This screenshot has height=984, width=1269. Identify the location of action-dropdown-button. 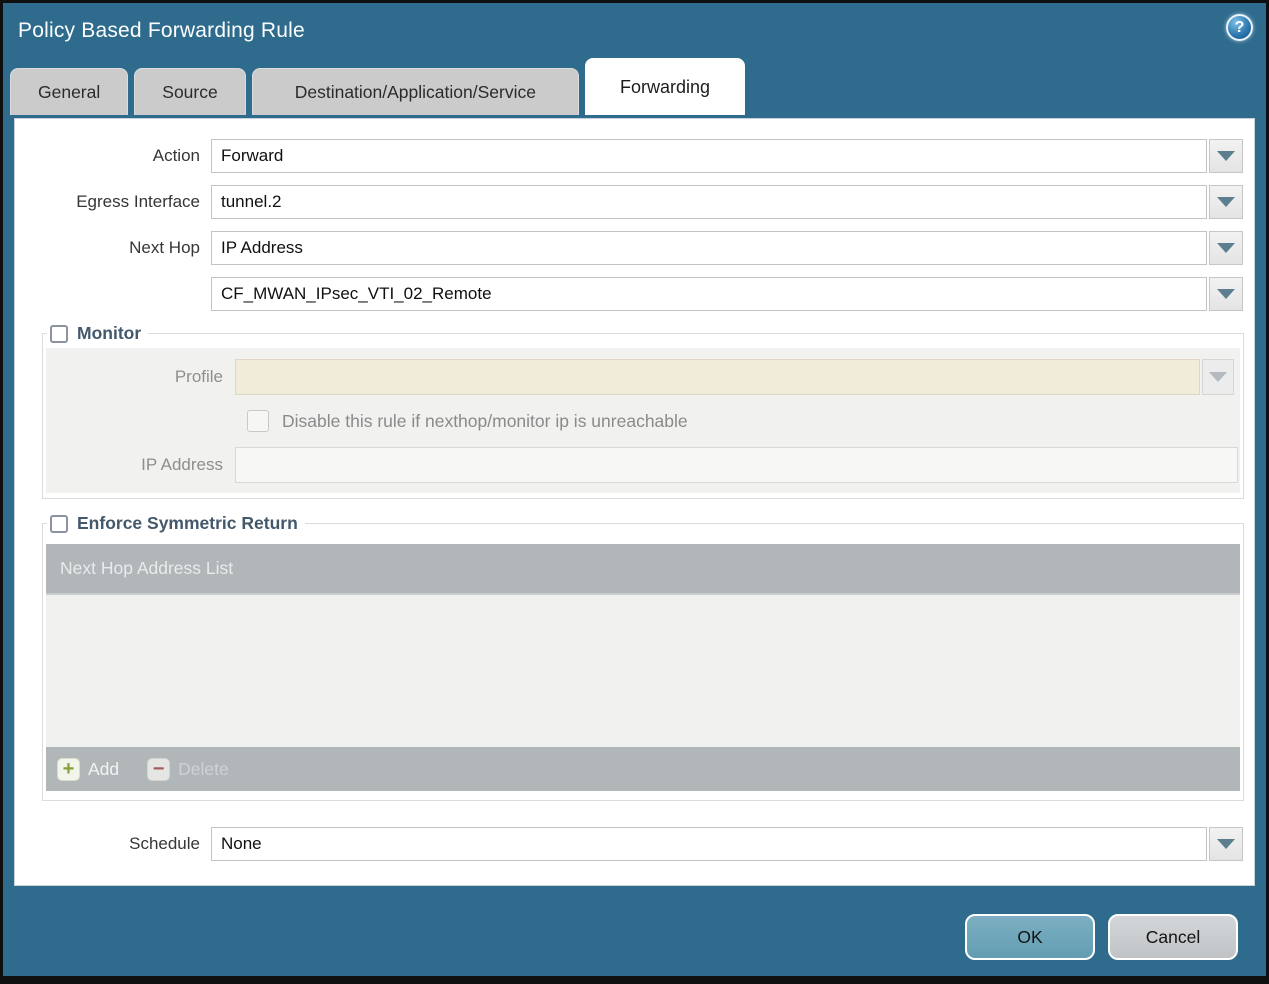
(1226, 156).